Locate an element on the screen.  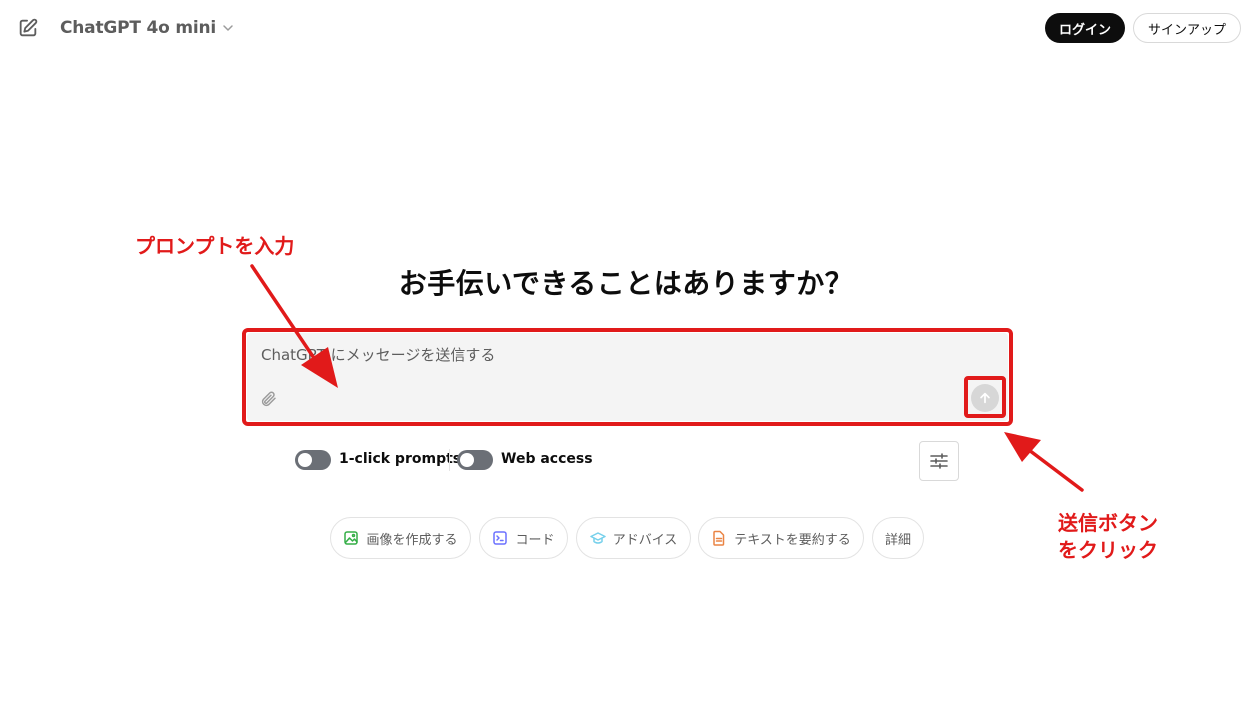
web-access-toggle is located at coordinates (475, 460).